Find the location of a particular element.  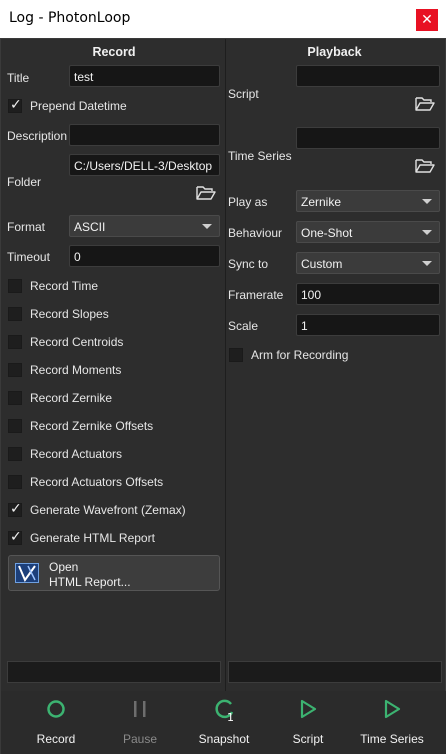

time-series-play-button: Time Series is located at coordinates (392, 722).